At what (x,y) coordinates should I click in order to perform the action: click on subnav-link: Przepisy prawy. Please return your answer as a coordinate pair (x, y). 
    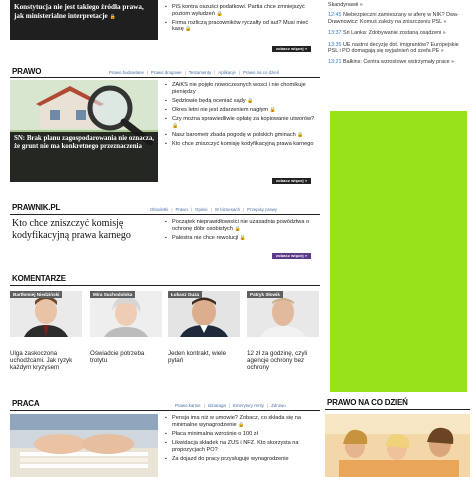
    Looking at the image, I should click on (262, 209).